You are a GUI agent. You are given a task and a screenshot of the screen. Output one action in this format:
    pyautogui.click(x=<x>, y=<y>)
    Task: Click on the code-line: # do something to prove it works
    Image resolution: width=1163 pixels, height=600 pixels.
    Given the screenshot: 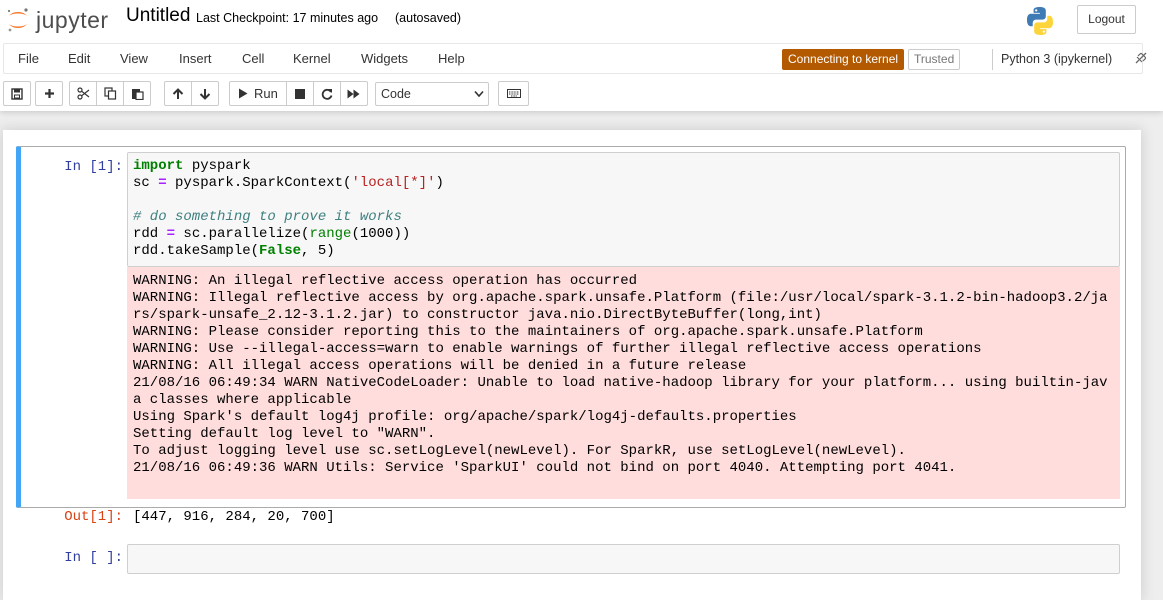 What is the action you would take?
    pyautogui.click(x=267, y=217)
    